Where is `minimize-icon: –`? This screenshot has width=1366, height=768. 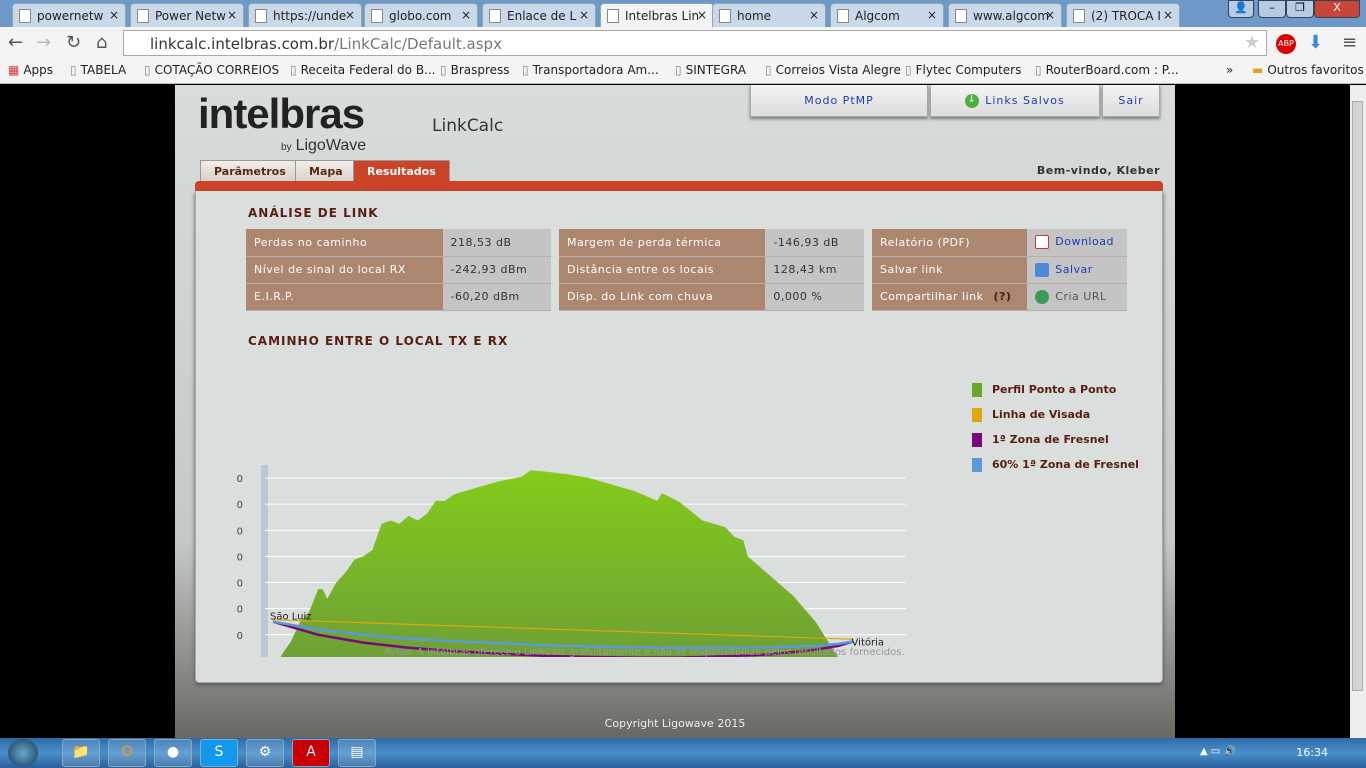 minimize-icon: – is located at coordinates (1272, 9).